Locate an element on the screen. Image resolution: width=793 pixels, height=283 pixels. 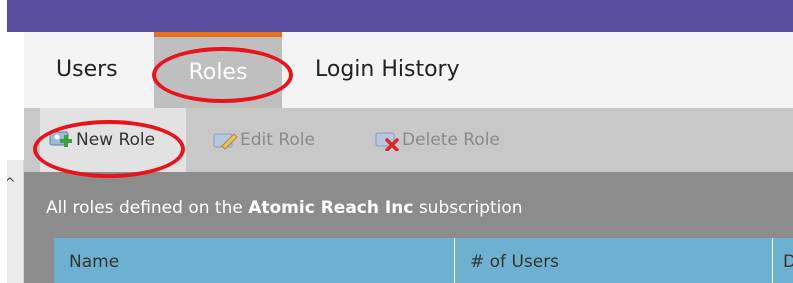
left-gutter is located at coordinates (3, 141).